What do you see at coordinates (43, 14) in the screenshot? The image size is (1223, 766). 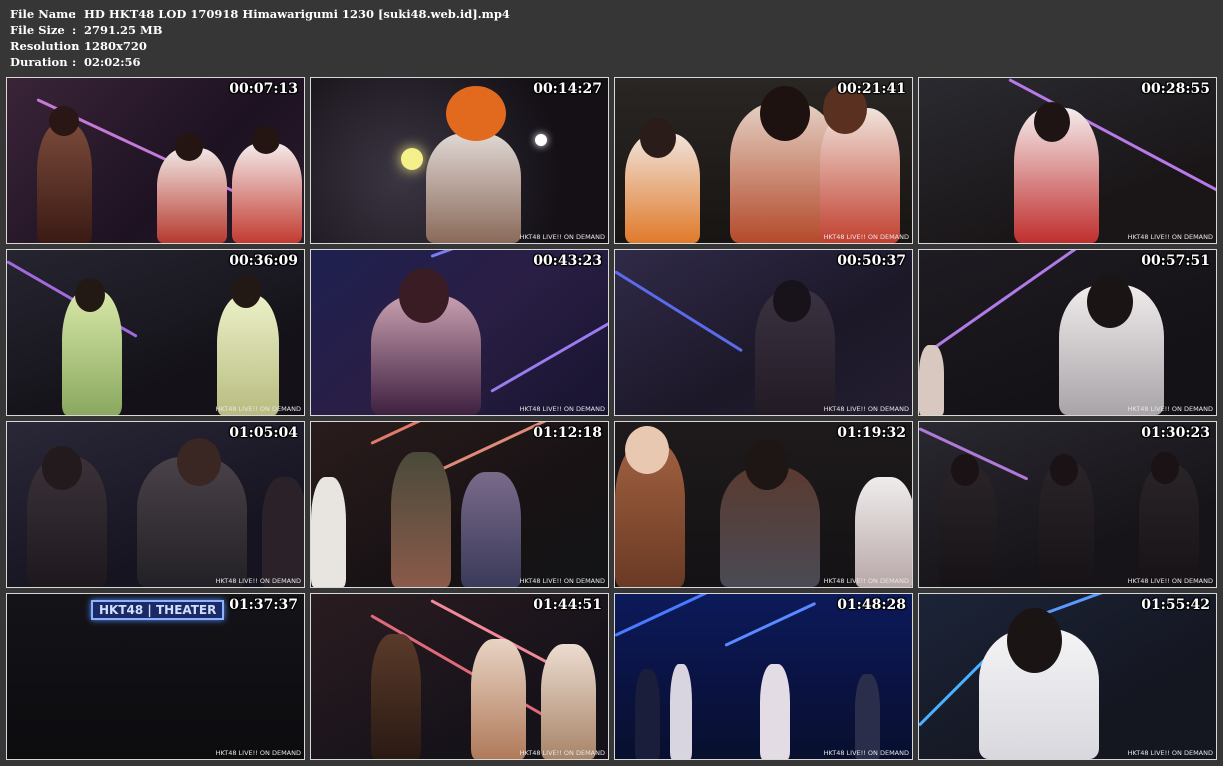 I see `file-name-label: File Name` at bounding box center [43, 14].